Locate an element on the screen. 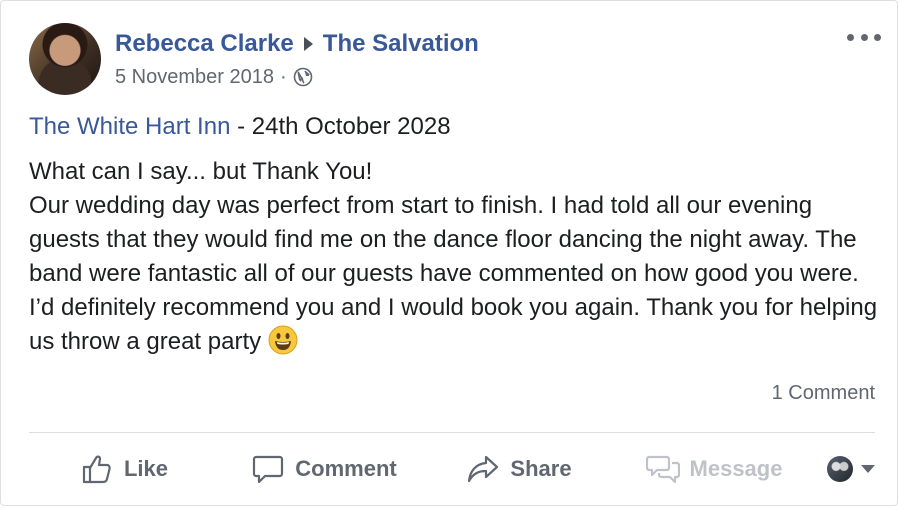  comment-label: Comment is located at coordinates (346, 468).